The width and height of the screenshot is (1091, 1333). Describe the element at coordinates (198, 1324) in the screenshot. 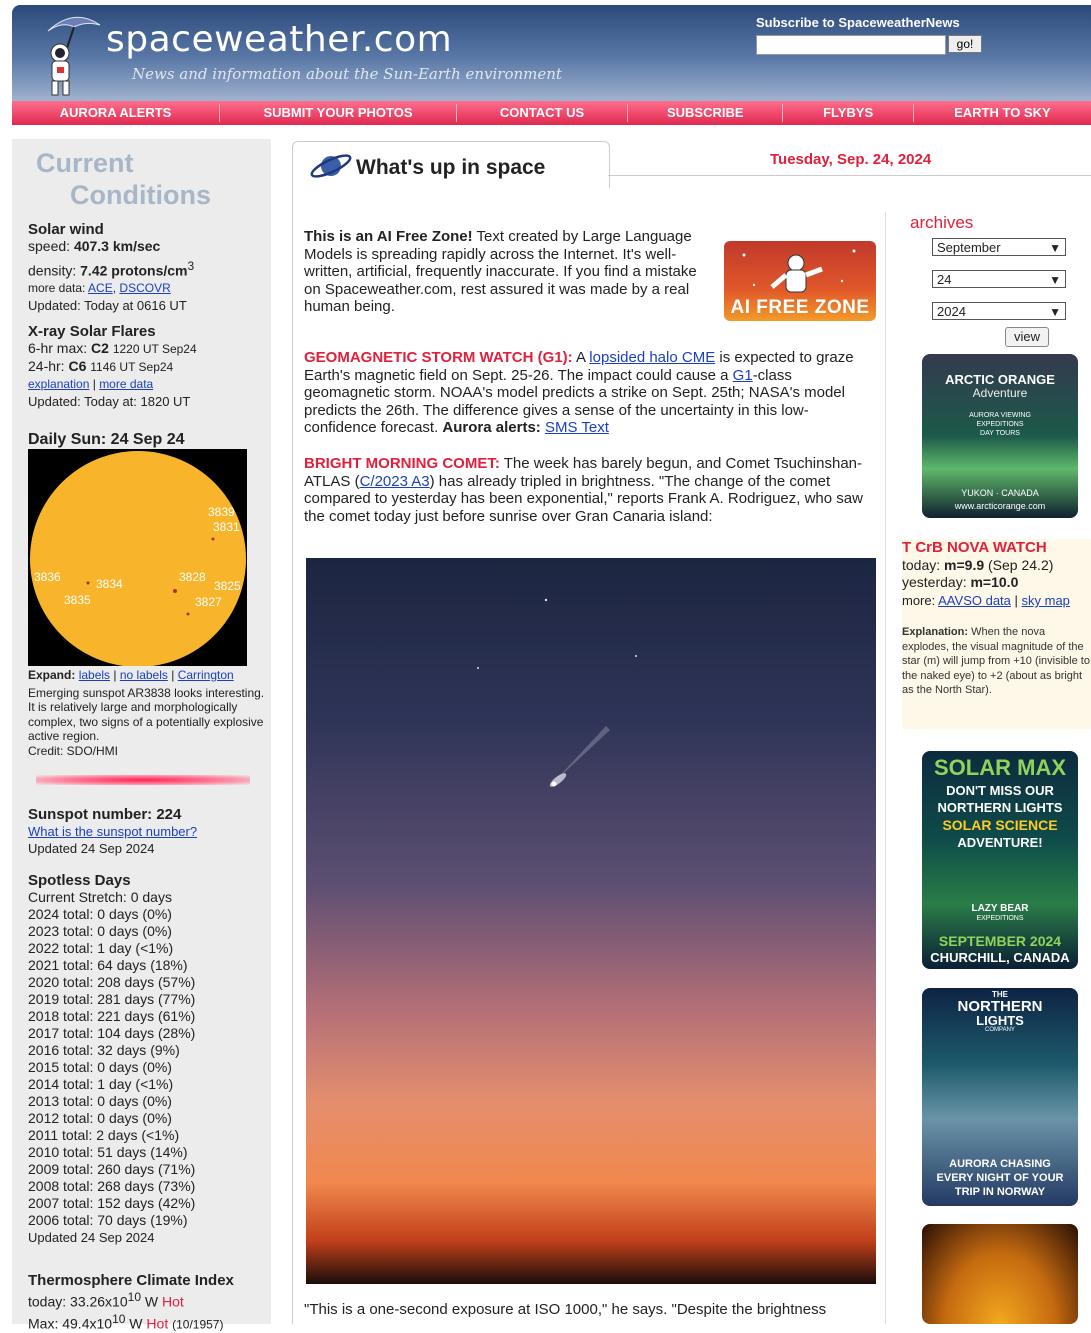

I see `tci-max-date: (10/1957)` at that location.